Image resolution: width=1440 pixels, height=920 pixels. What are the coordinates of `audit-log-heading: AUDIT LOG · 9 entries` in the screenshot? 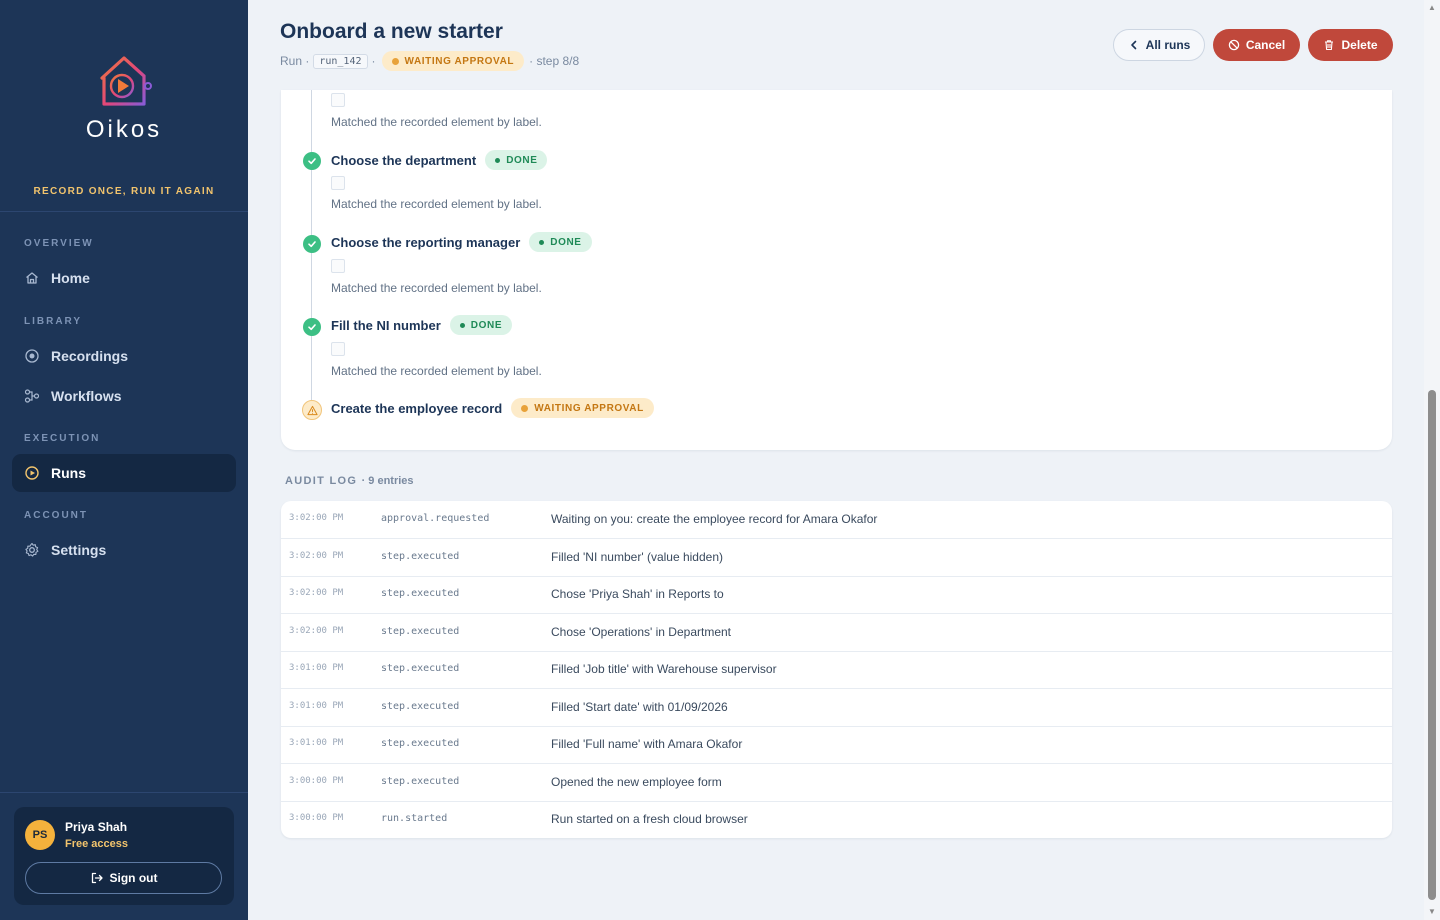 It's located at (349, 481).